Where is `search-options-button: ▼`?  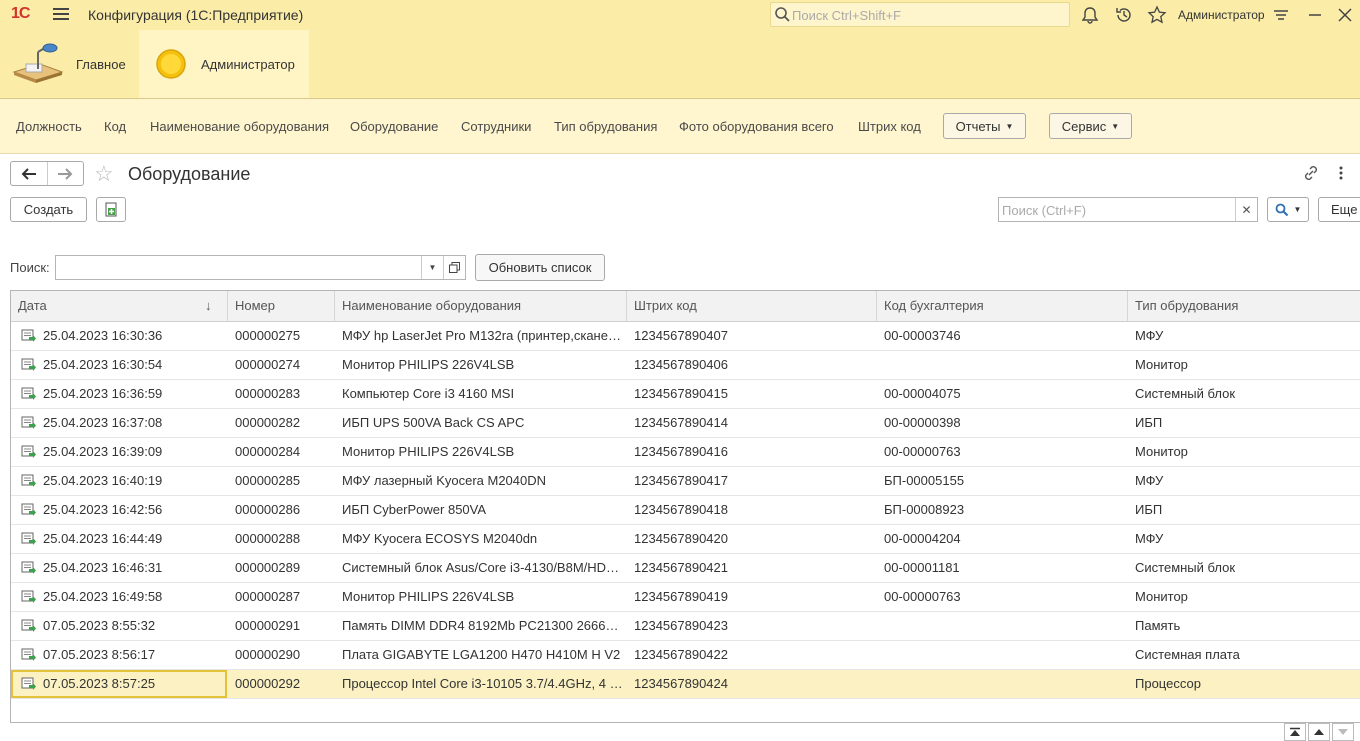 search-options-button: ▼ is located at coordinates (1288, 209).